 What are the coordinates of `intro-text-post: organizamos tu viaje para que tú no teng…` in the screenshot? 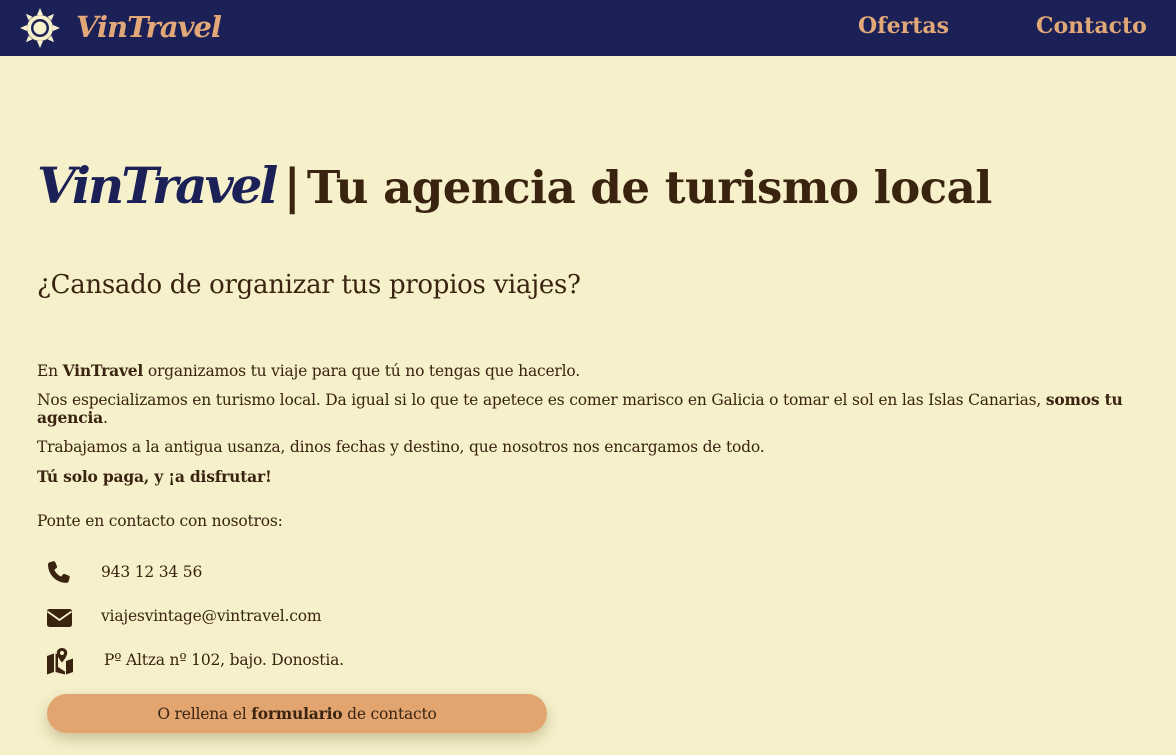 It's located at (361, 371).